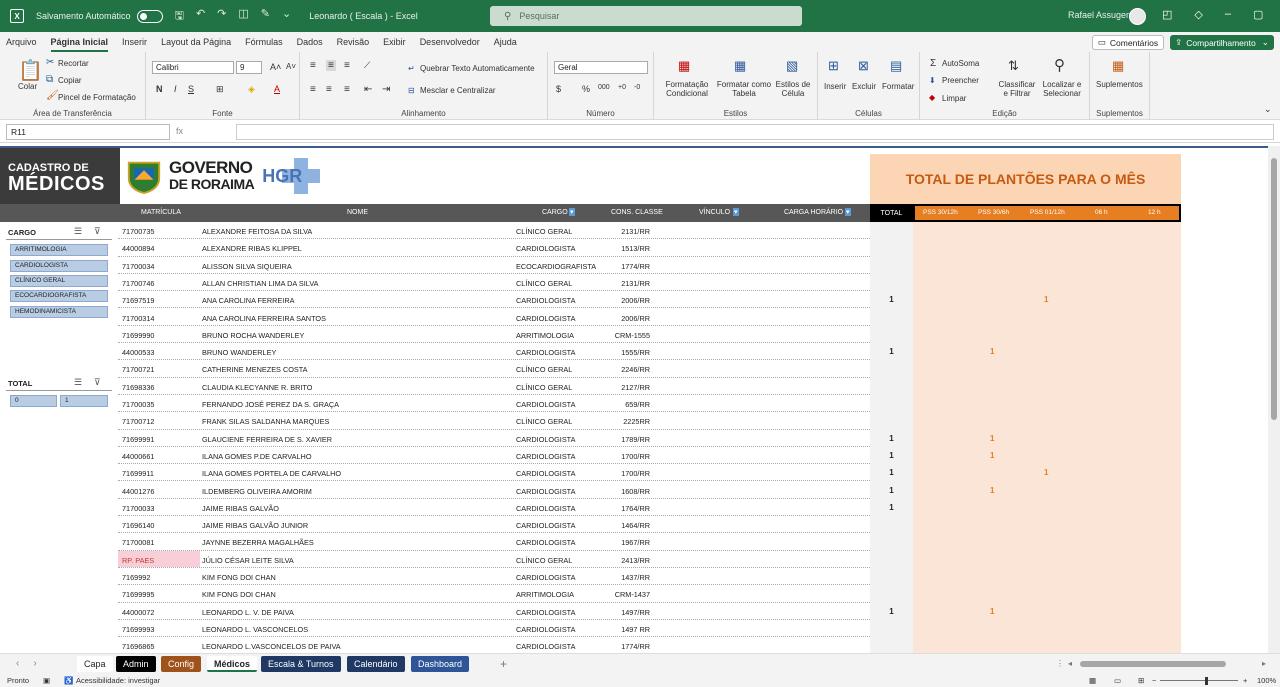  What do you see at coordinates (1154, 680) in the screenshot?
I see `zoom-out-icon: −` at bounding box center [1154, 680].